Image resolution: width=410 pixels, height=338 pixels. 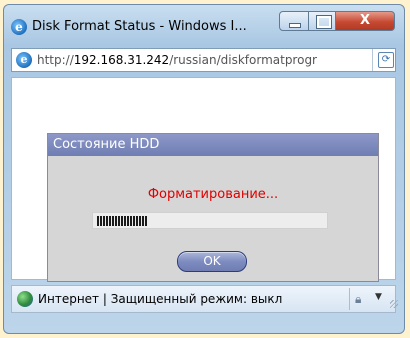 What do you see at coordinates (121, 60) in the screenshot?
I see `url-host: 192.168.31.242` at bounding box center [121, 60].